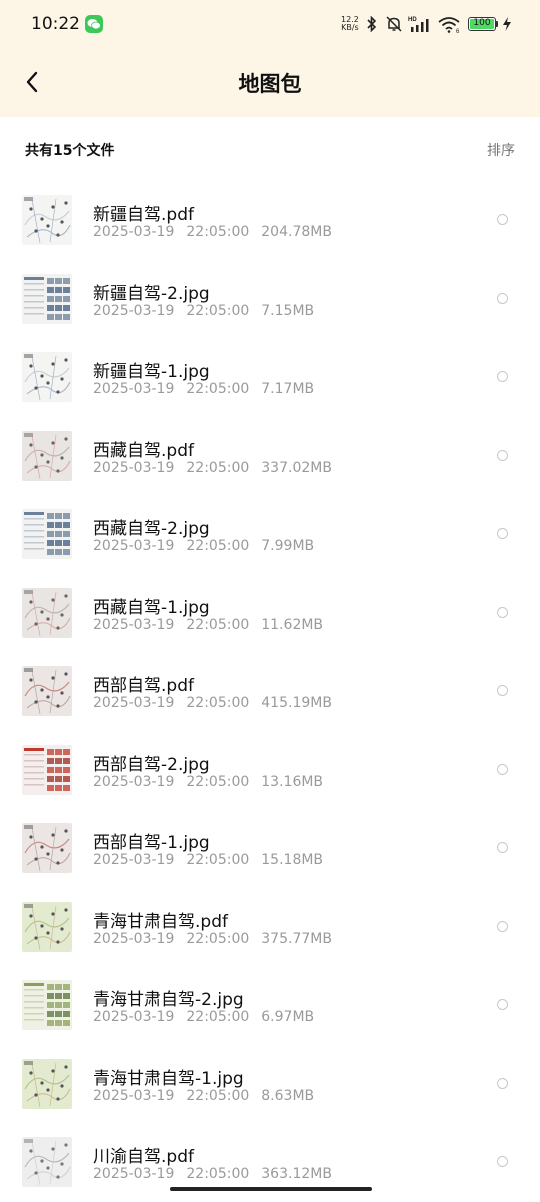 The width and height of the screenshot is (540, 1202). Describe the element at coordinates (296, 467) in the screenshot. I see `file-size: 337.02MB` at that location.